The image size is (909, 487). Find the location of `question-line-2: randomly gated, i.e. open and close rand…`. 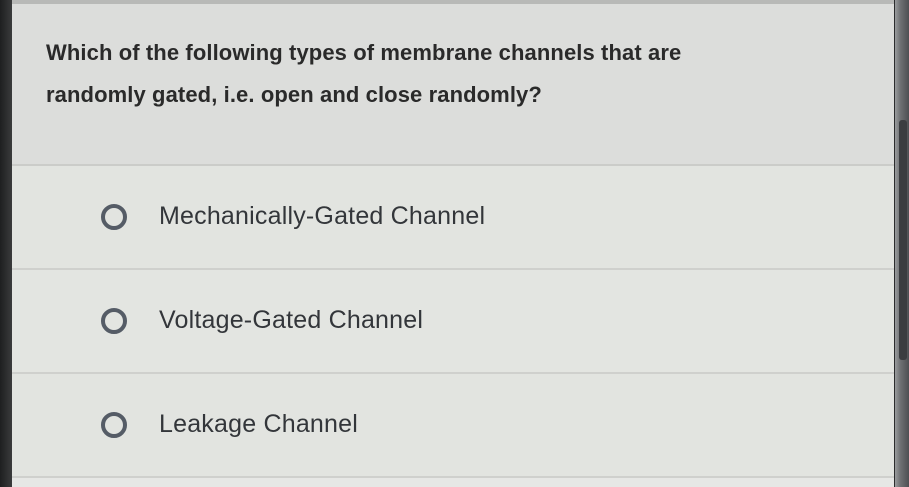

question-line-2: randomly gated, i.e. open and close rand… is located at coordinates (294, 94).